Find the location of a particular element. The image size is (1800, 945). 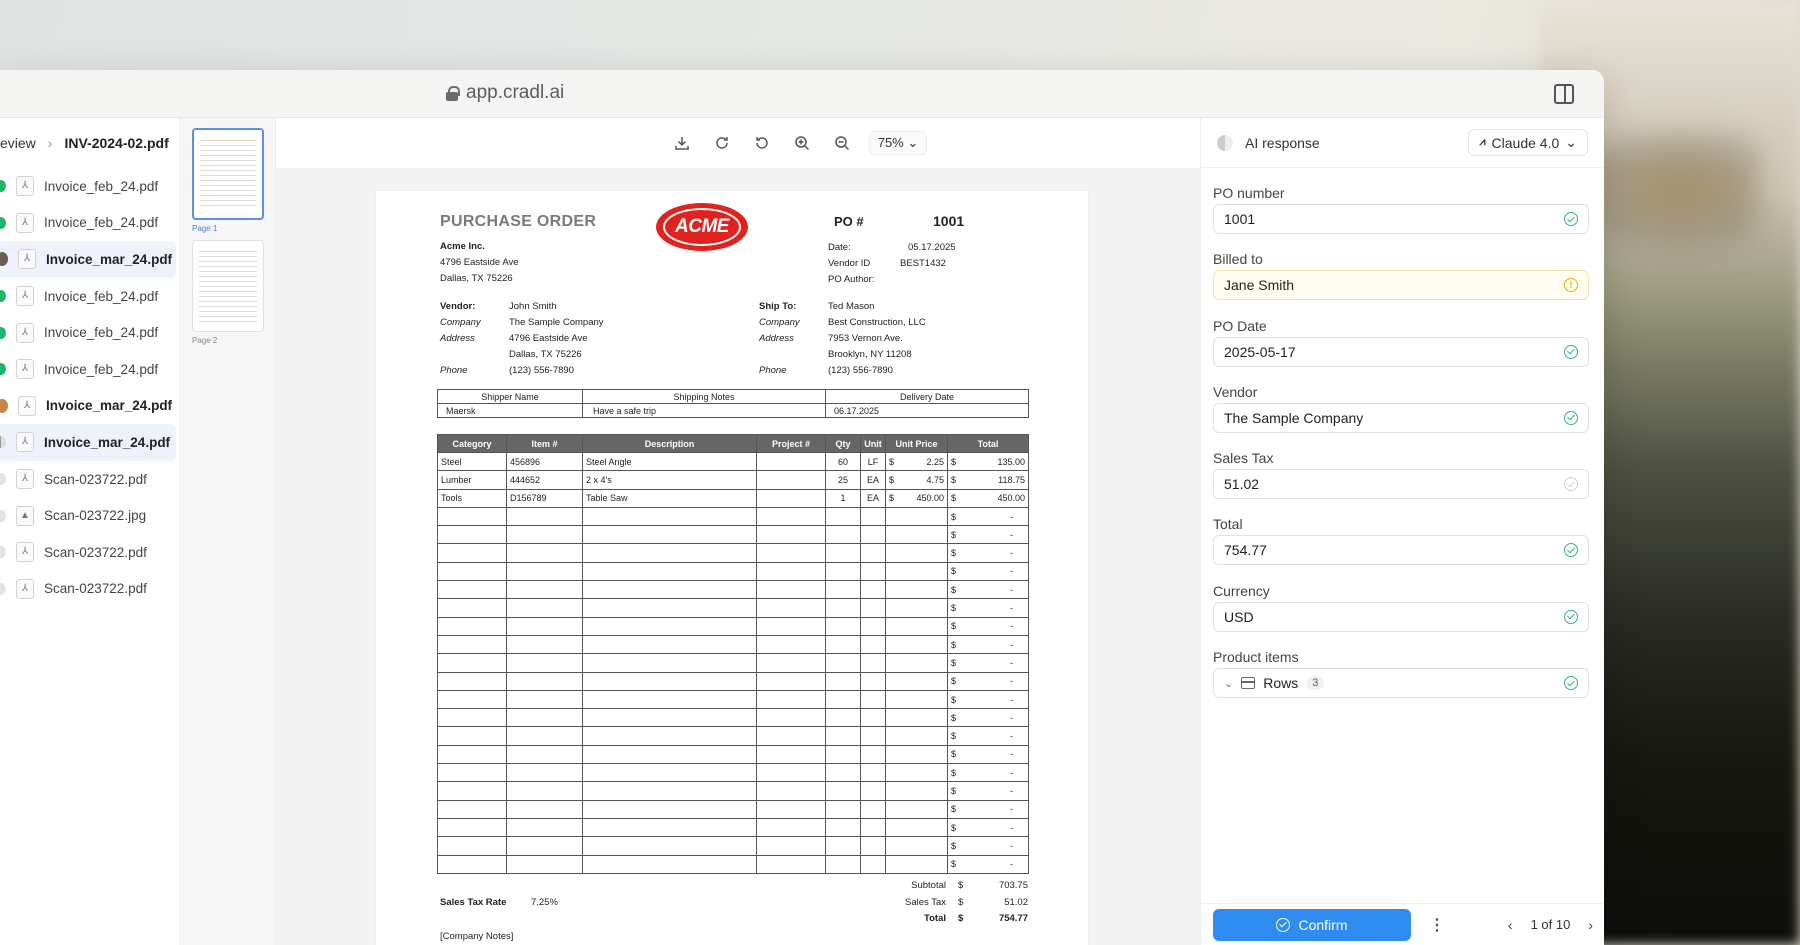

company-address-line1: 4796 Eastside Ave is located at coordinates (479, 262).